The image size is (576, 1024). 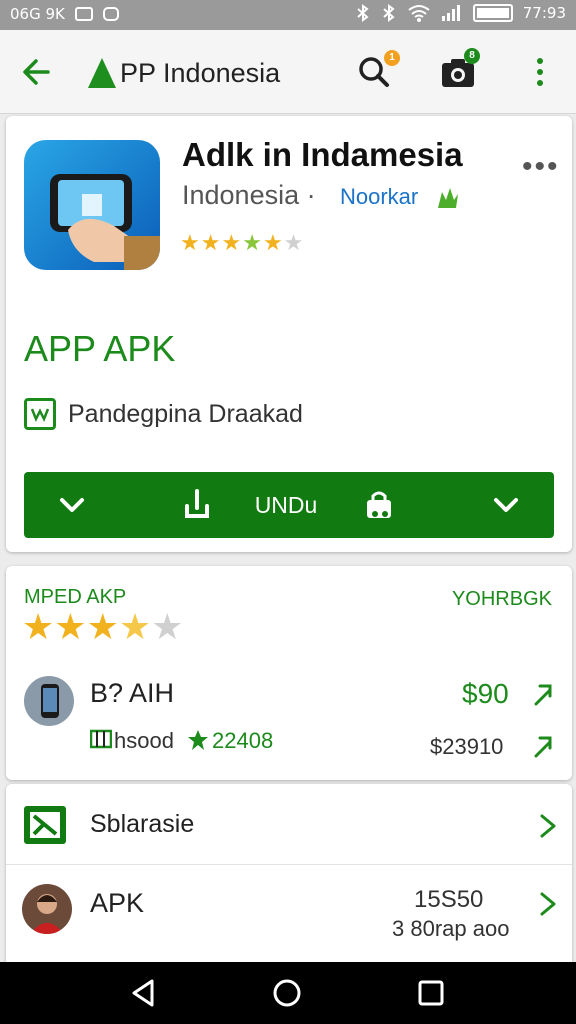 I want to click on message-icon, so click(x=83, y=14).